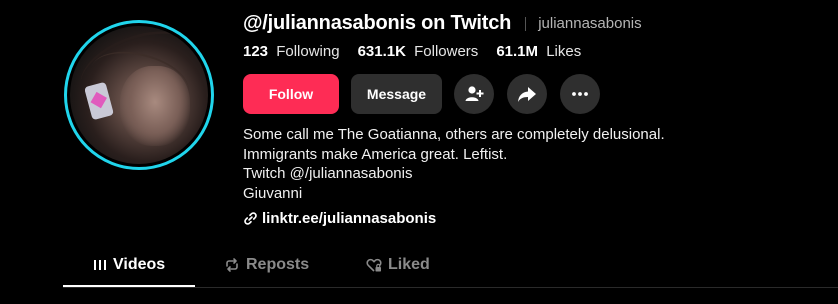 Image resolution: width=838 pixels, height=304 pixels. I want to click on username: juliannasabonis, so click(590, 23).